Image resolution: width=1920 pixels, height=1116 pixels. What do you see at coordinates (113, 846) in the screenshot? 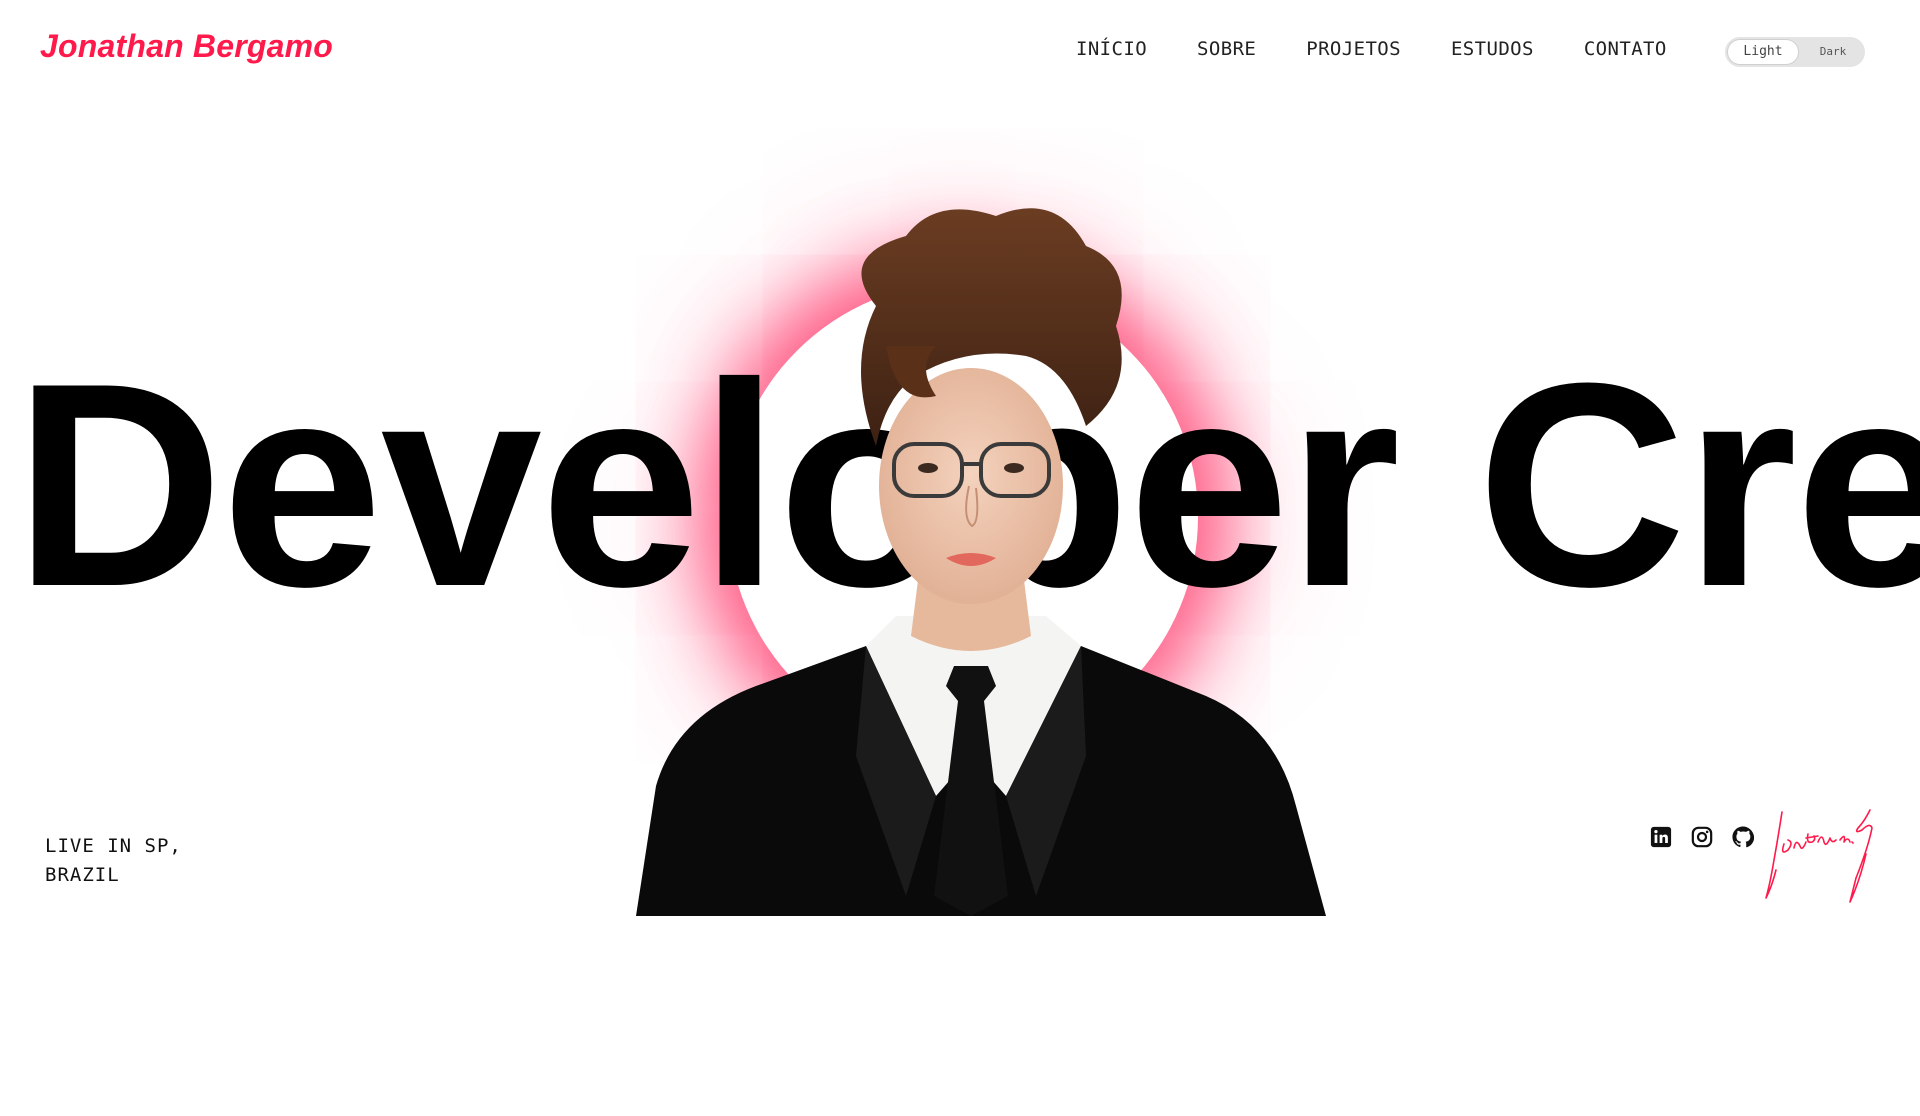
I see `location-line-1: LIVE IN SP,` at bounding box center [113, 846].